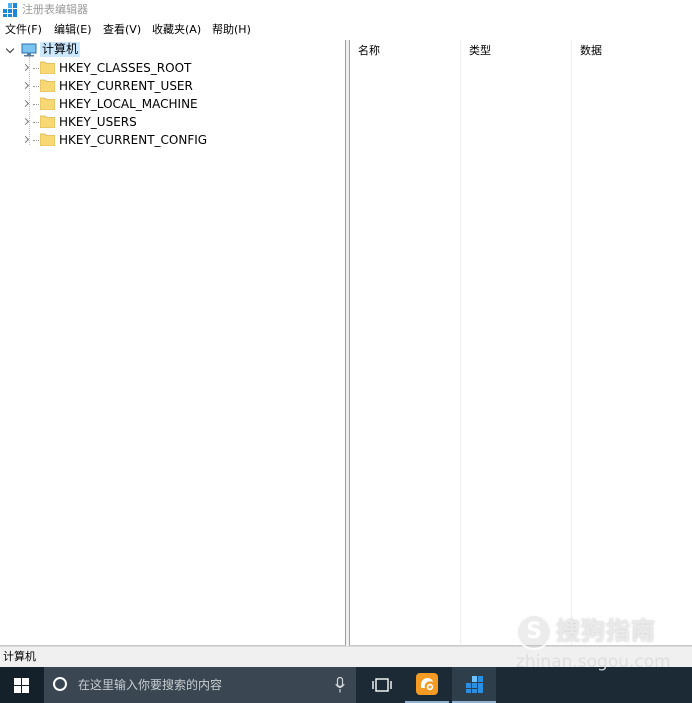 The image size is (692, 703). I want to click on taskbar: 在这里输入你要搜索的内容, so click(346, 685).